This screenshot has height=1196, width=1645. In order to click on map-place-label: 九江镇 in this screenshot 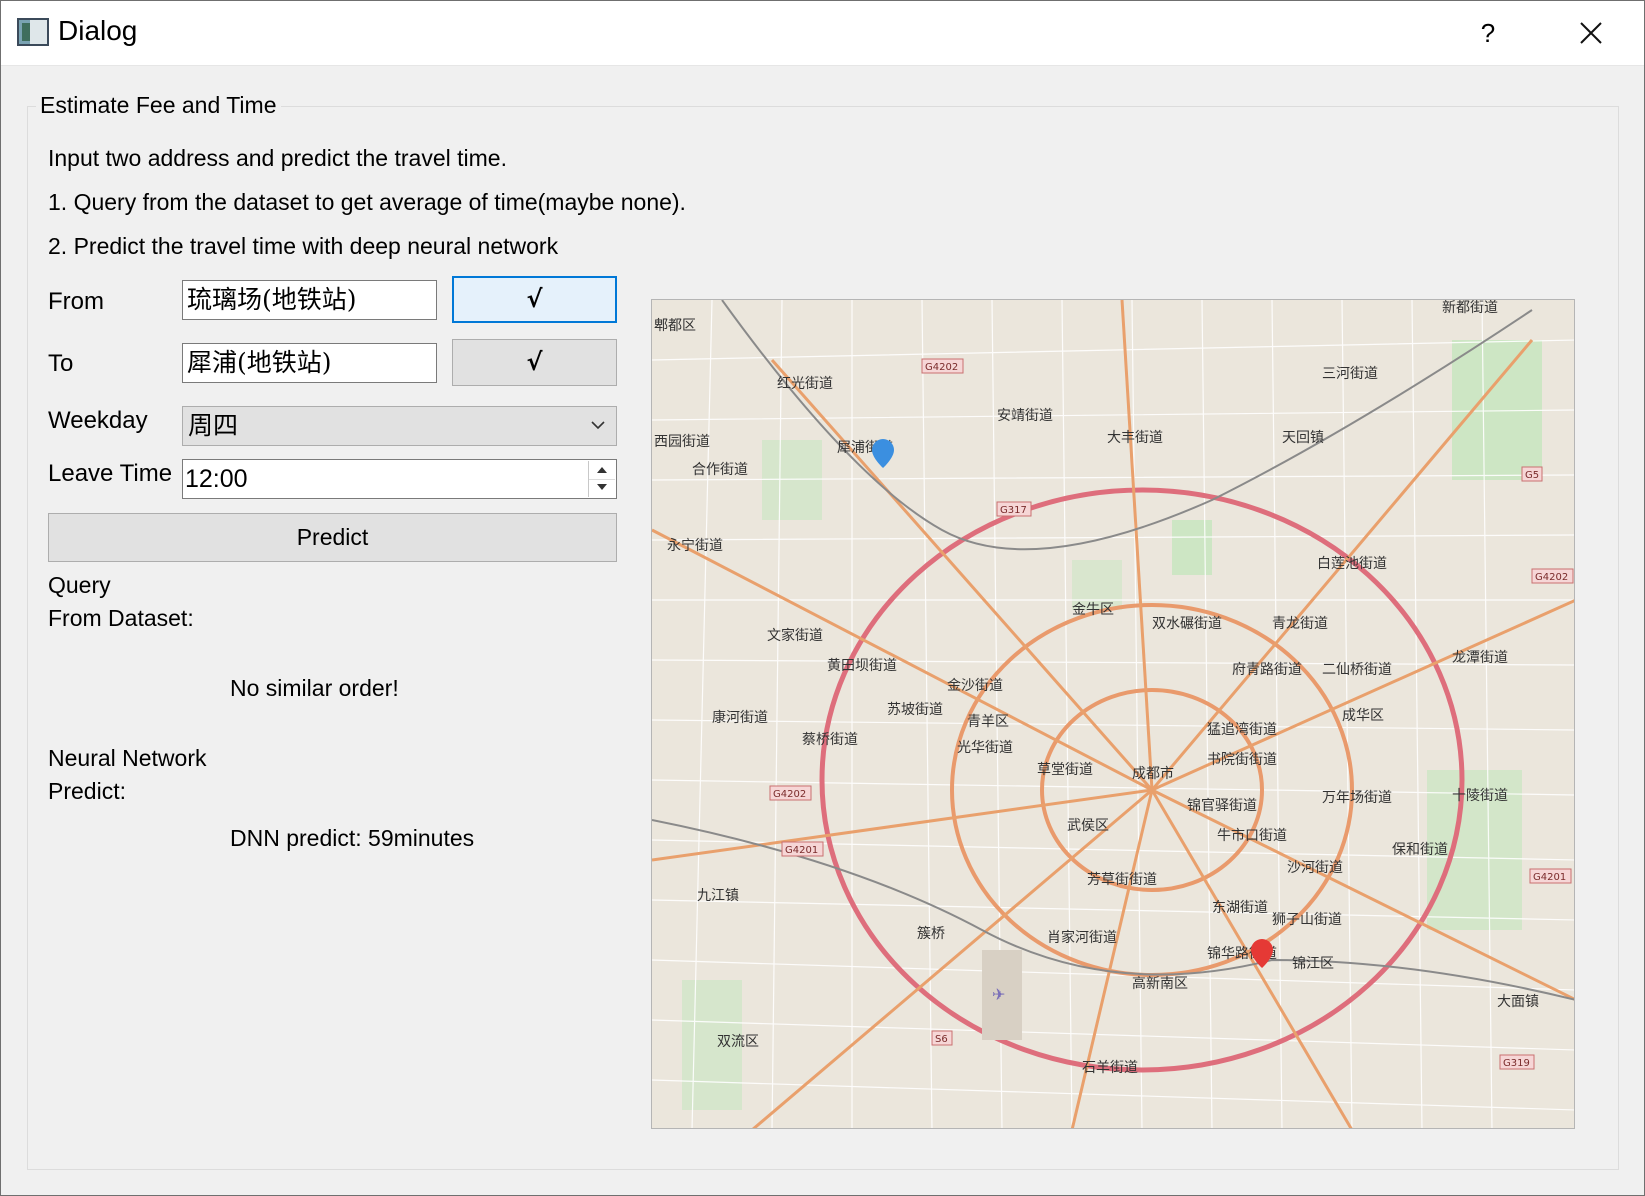, I will do `click(718, 896)`.